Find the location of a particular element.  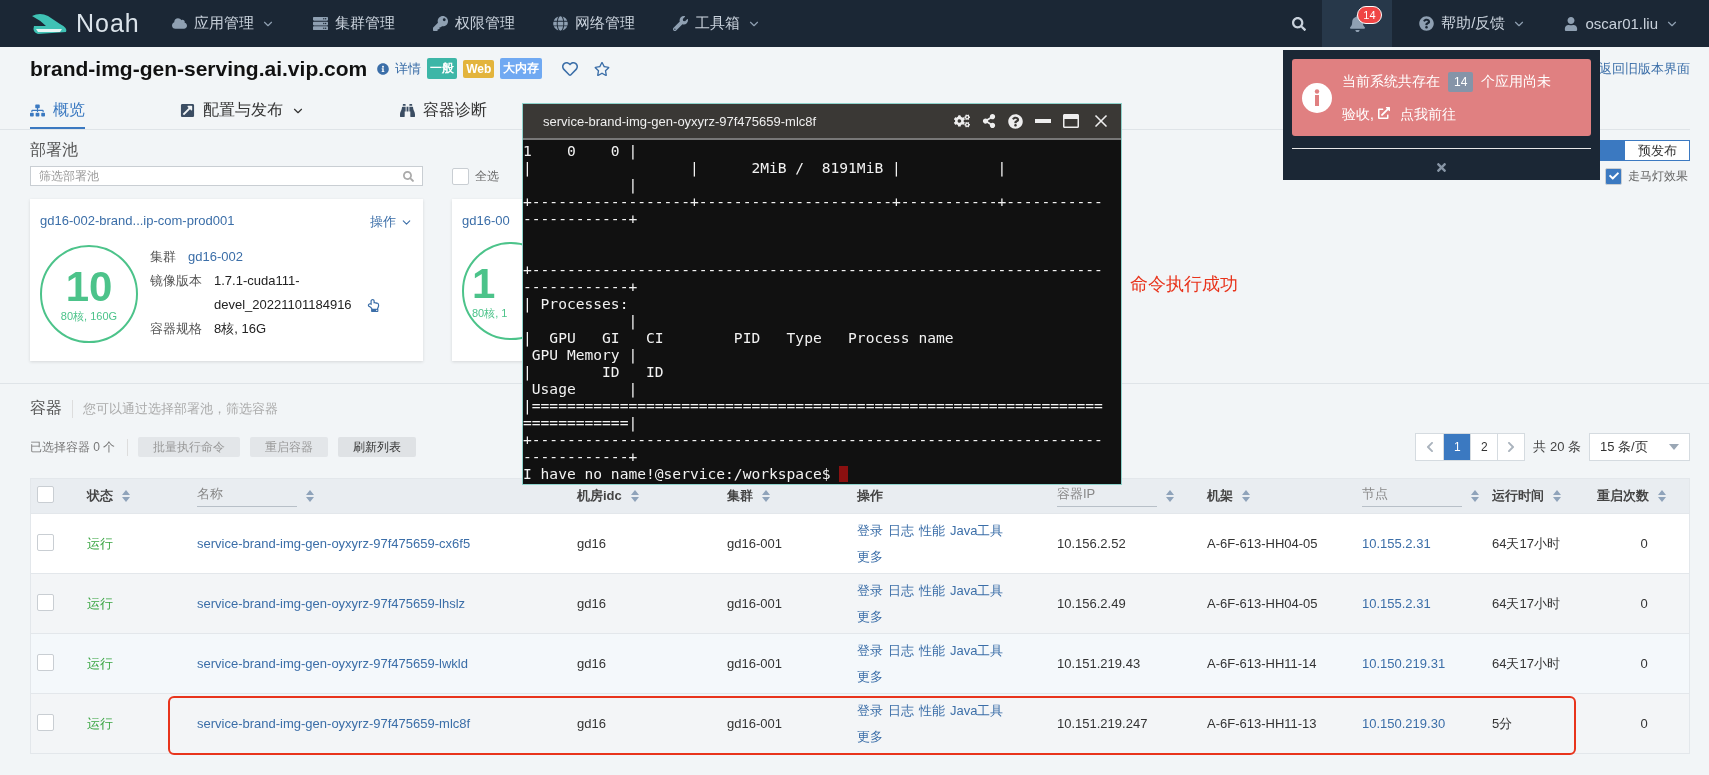

tab: 容器诊断 is located at coordinates (443, 114).